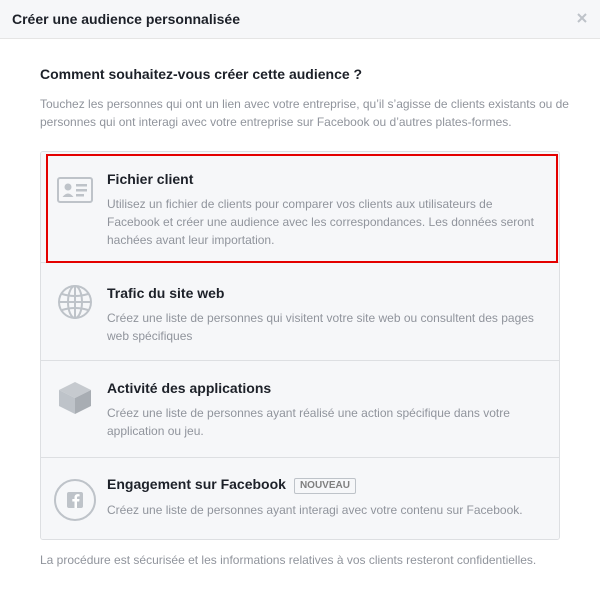 The height and width of the screenshot is (614, 600). Describe the element at coordinates (126, 19) in the screenshot. I see `dialog-title: Créer une audience personnalisée` at that location.